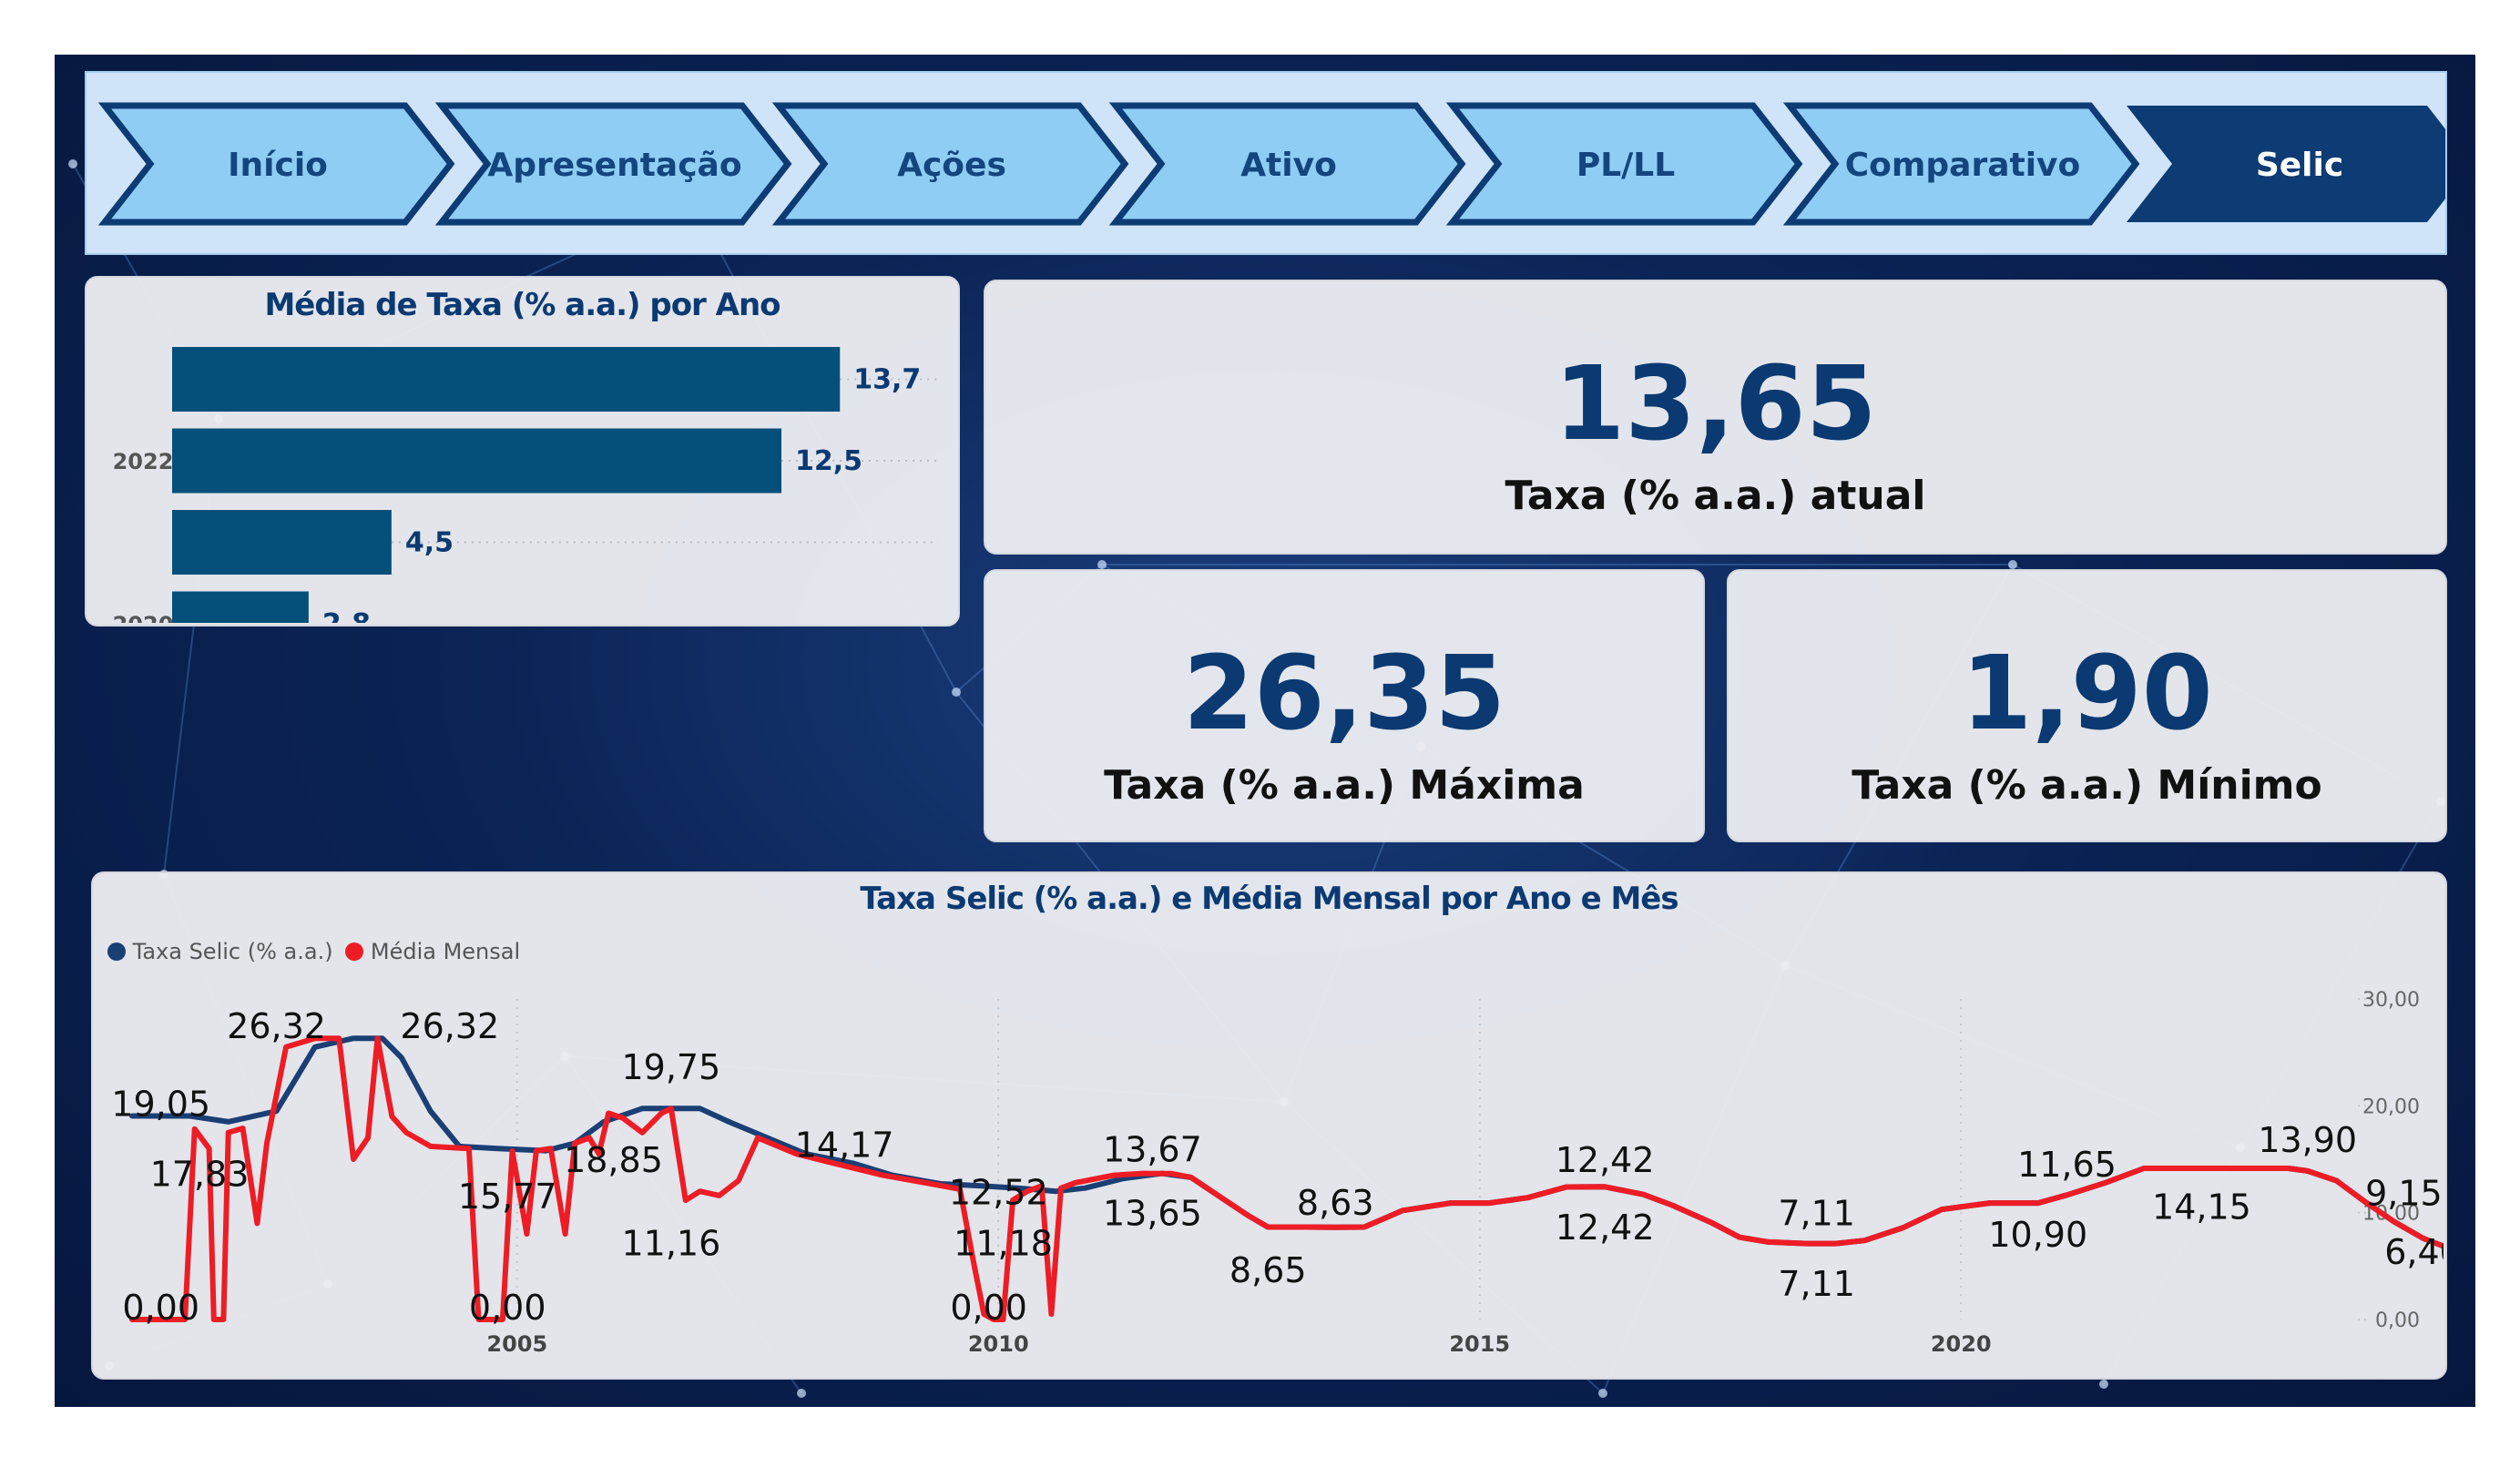  I want to click on data-label: 11,65, so click(2067, 1165).